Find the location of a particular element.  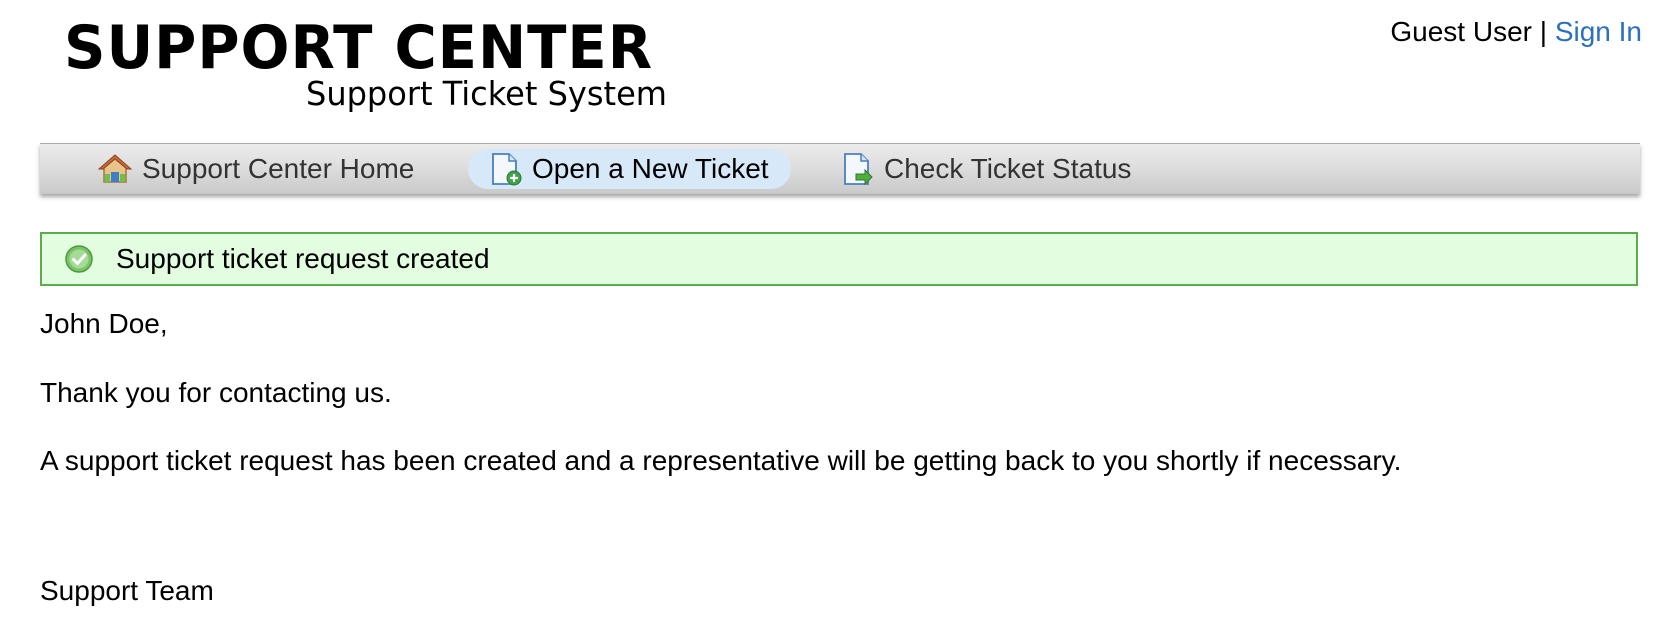

user-info: Guest User | Sign In is located at coordinates (1516, 32).